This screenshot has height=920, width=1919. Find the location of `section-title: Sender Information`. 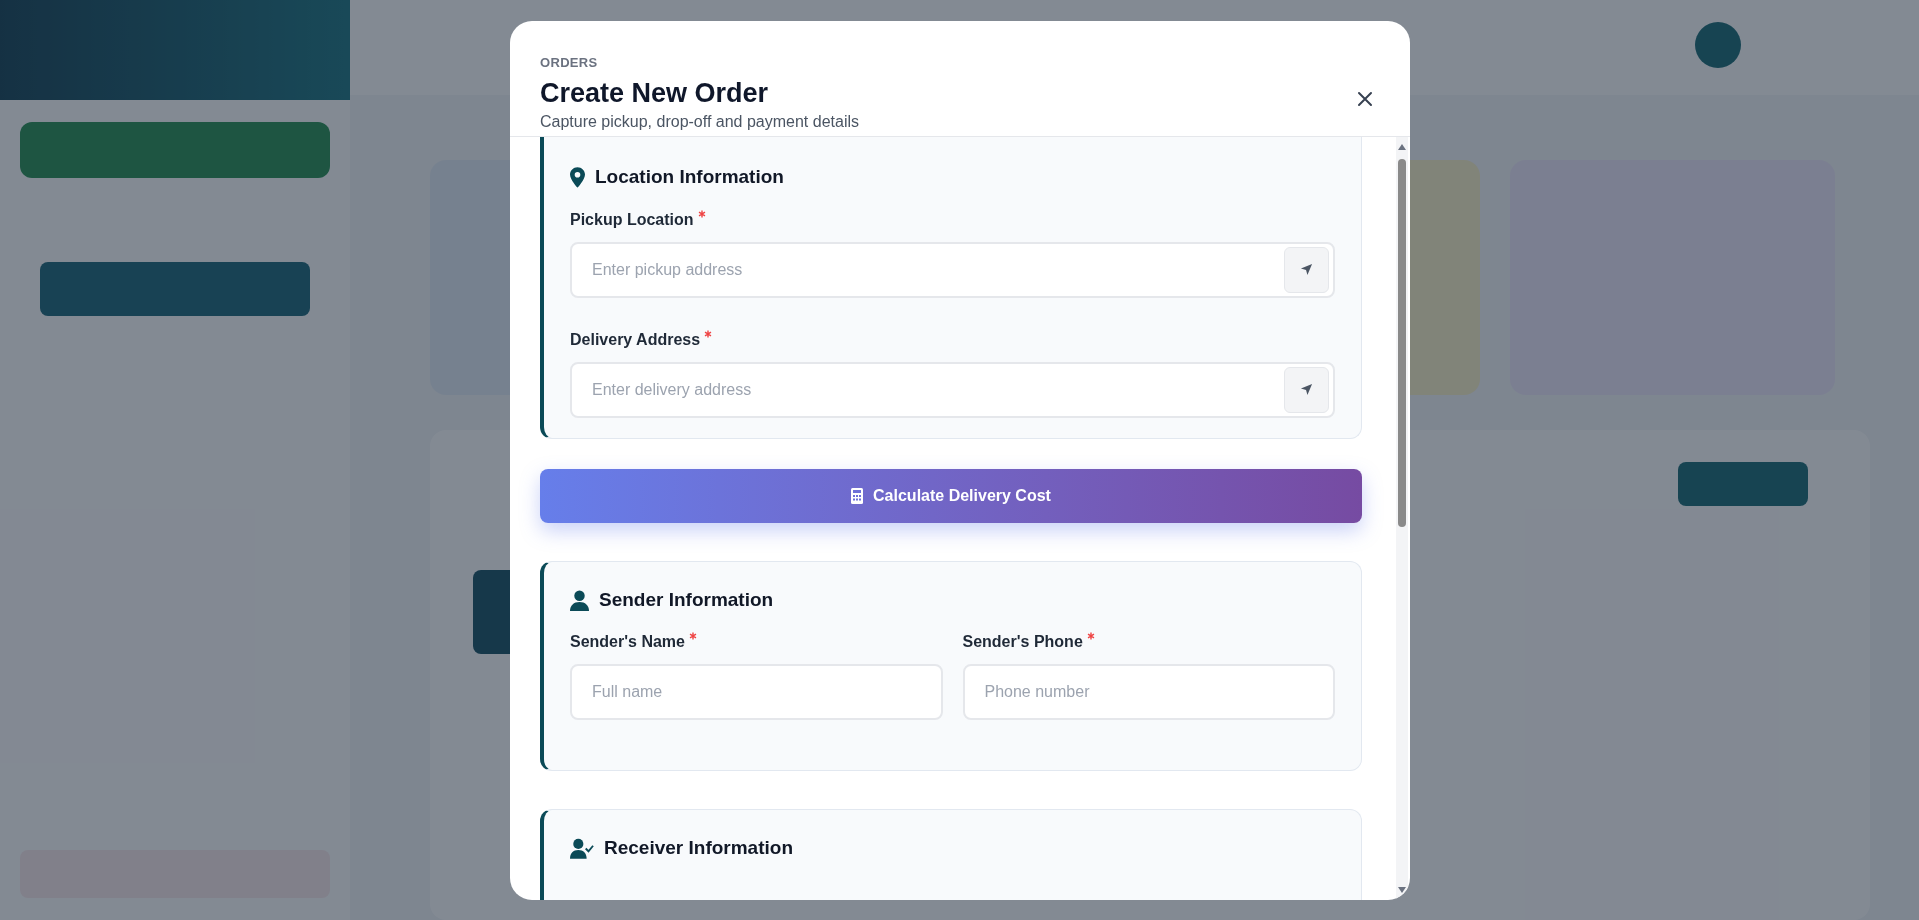

section-title: Sender Information is located at coordinates (686, 599).